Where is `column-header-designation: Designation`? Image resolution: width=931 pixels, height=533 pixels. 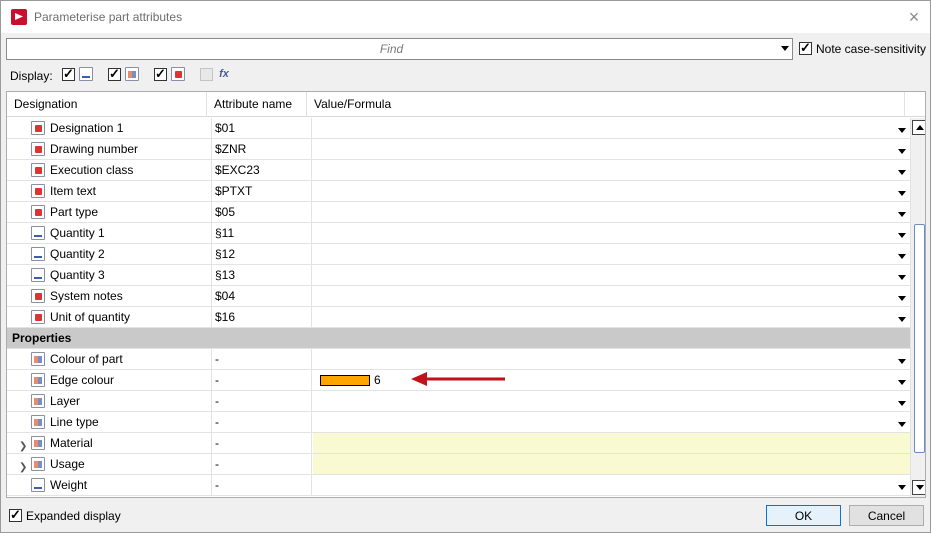 column-header-designation: Designation is located at coordinates (107, 104).